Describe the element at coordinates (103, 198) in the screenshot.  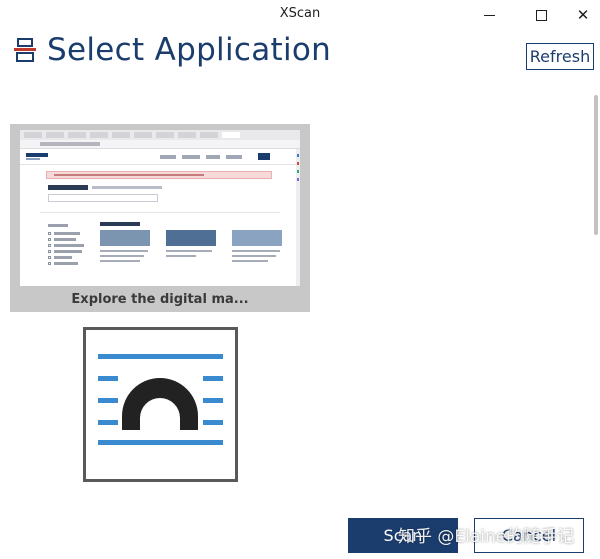
I see `preview-search` at that location.